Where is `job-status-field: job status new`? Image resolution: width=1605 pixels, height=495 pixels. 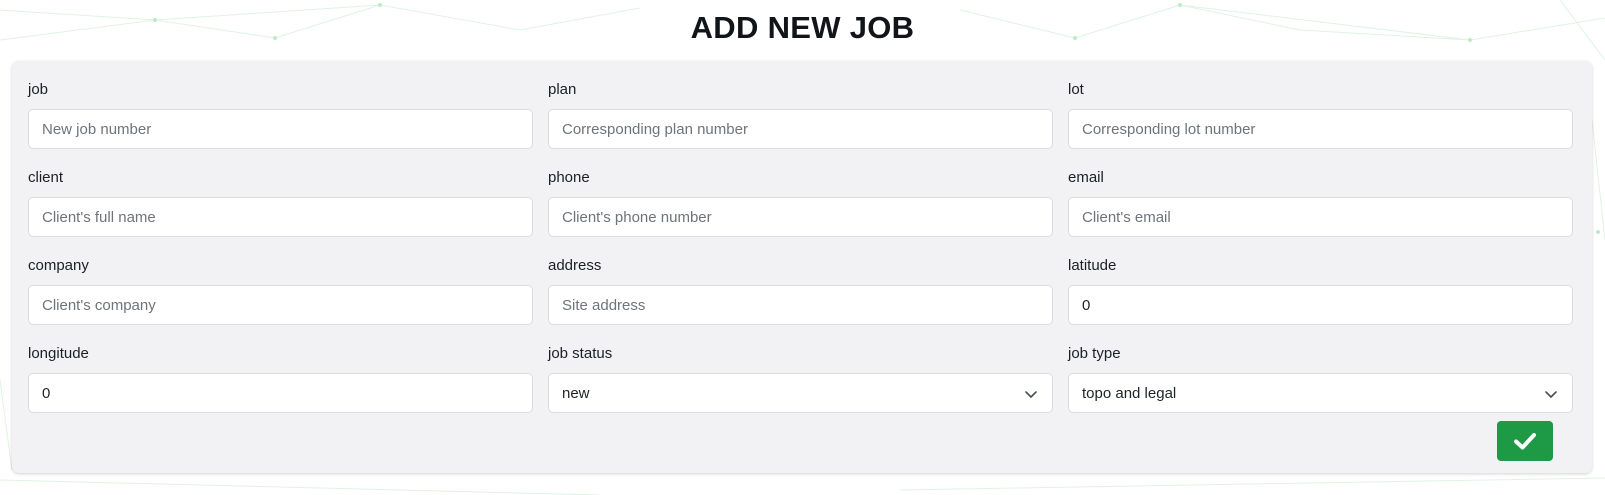 job-status-field: job status new is located at coordinates (800, 389).